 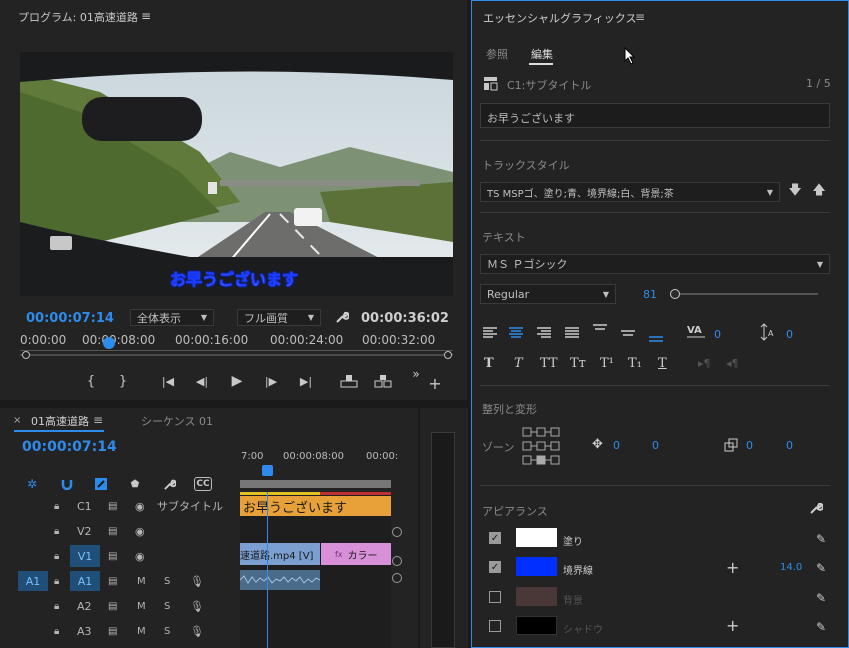 What do you see at coordinates (236, 355) in the screenshot?
I see `zoom-bar` at bounding box center [236, 355].